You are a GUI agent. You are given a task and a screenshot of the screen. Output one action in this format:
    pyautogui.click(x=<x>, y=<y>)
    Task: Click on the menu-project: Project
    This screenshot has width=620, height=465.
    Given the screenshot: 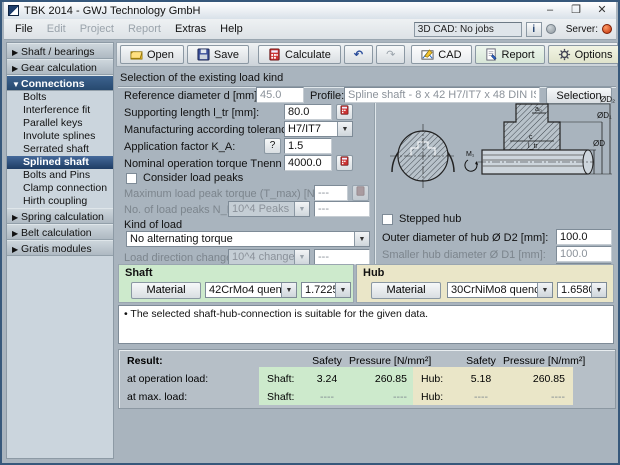 What is the action you would take?
    pyautogui.click(x=96, y=29)
    